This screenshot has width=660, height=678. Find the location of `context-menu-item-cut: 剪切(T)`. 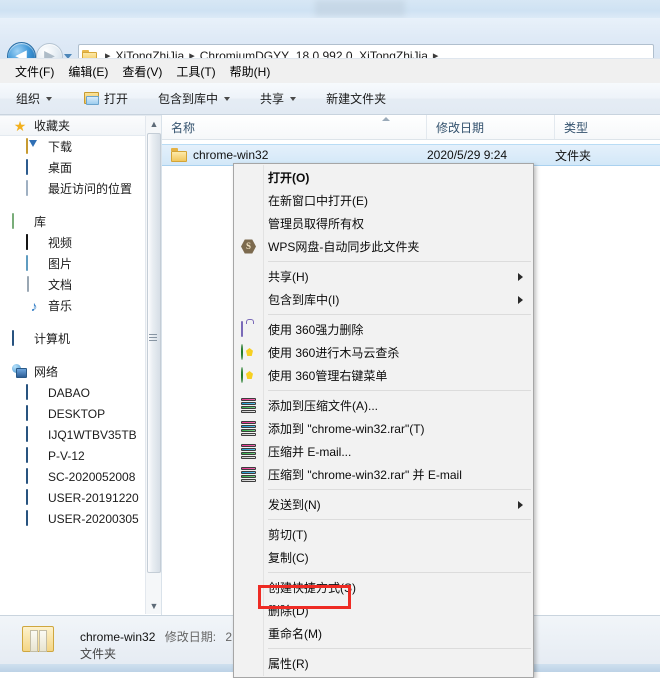

context-menu-item-cut: 剪切(T) is located at coordinates (383, 534).